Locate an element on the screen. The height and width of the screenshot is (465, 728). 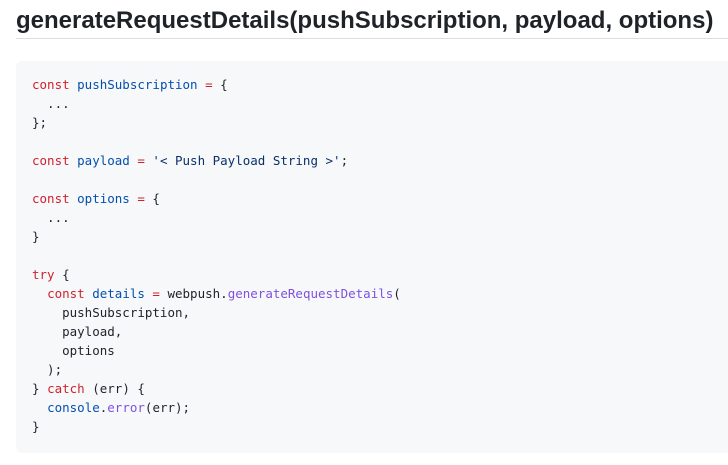
code-line: }; is located at coordinates (372, 122).